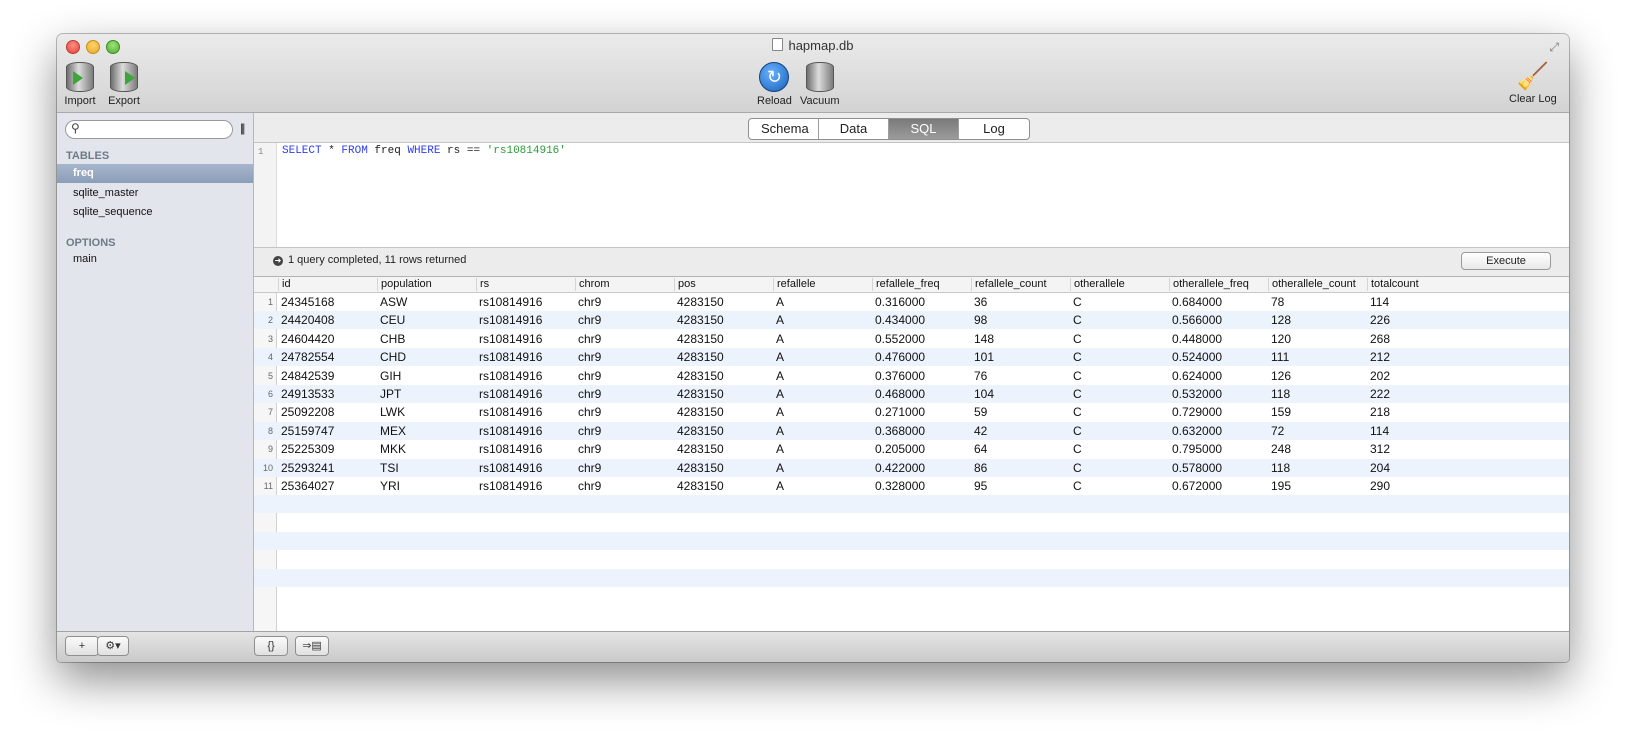 This screenshot has height=741, width=1627. What do you see at coordinates (1378, 357) in the screenshot?
I see `table-cell: 212` at bounding box center [1378, 357].